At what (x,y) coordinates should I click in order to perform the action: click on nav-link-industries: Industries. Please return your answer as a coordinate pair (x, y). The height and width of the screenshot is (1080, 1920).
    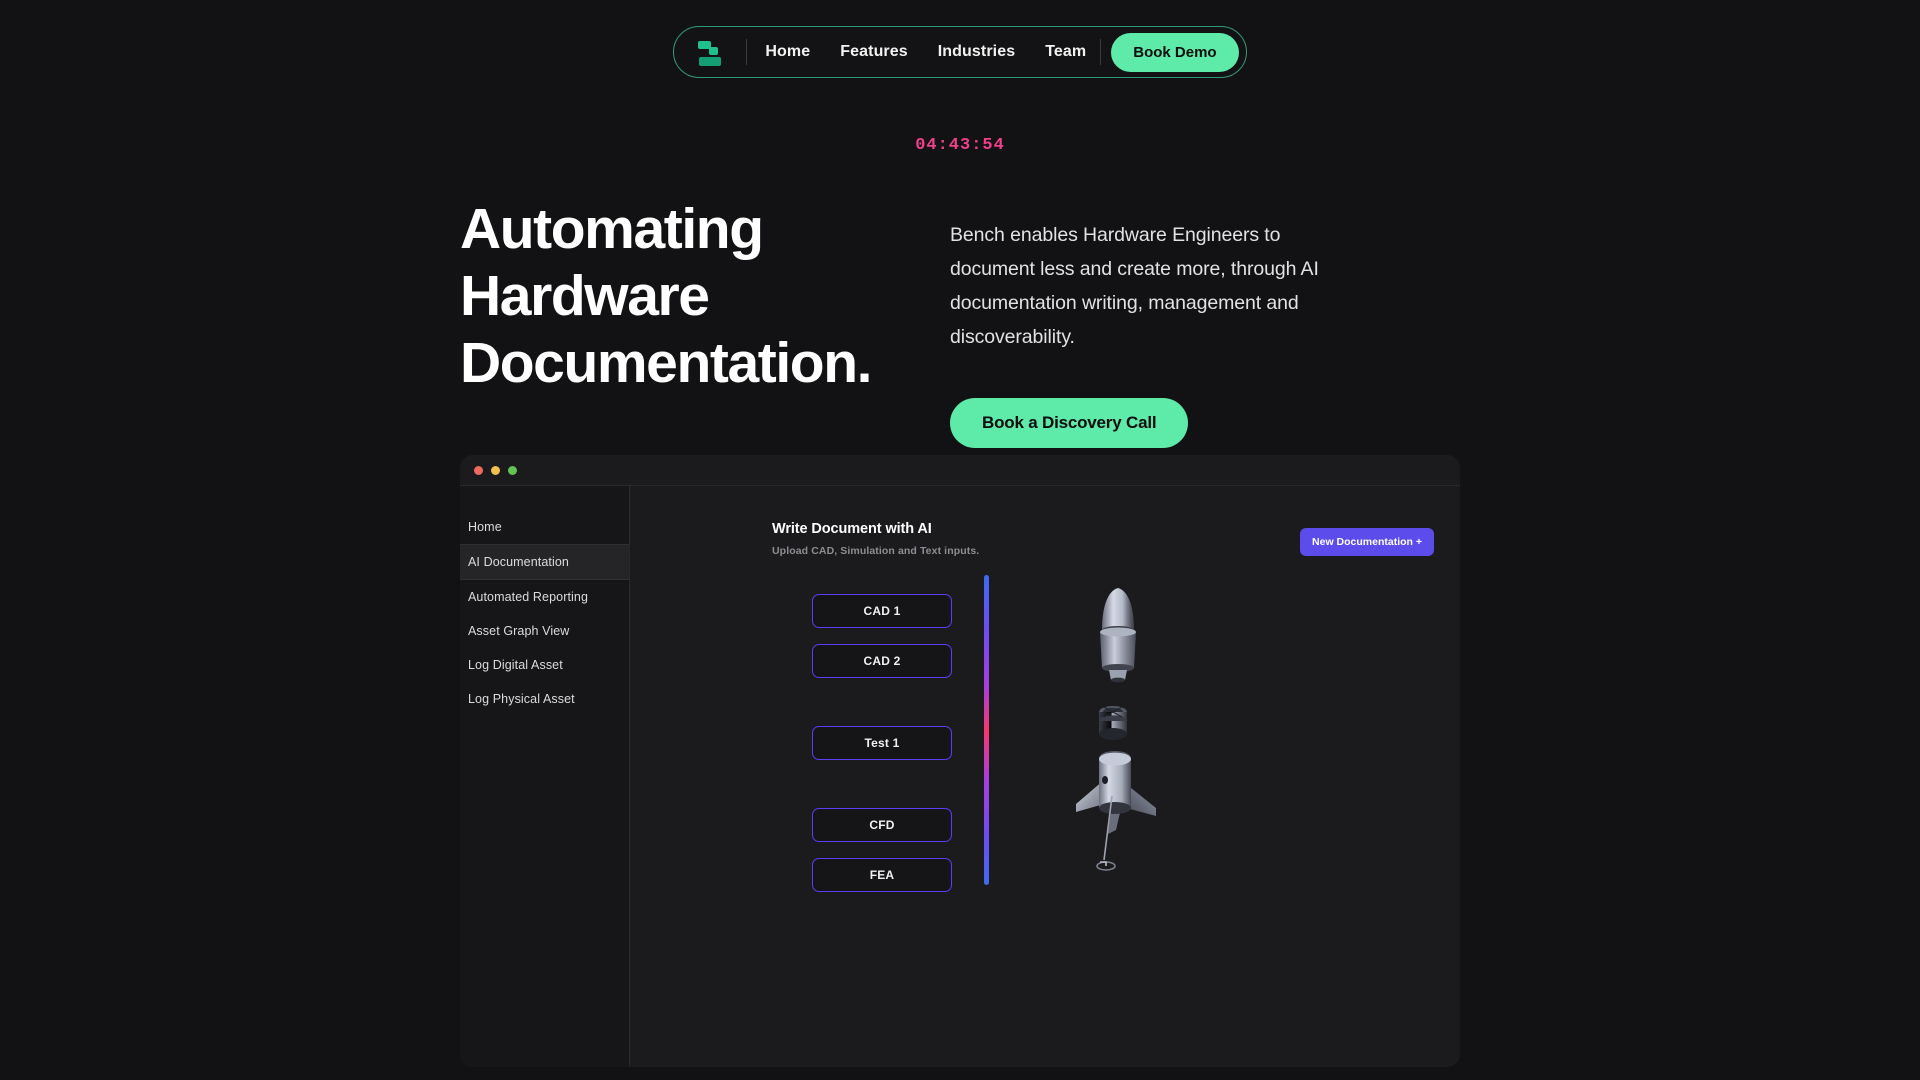
    Looking at the image, I should click on (976, 52).